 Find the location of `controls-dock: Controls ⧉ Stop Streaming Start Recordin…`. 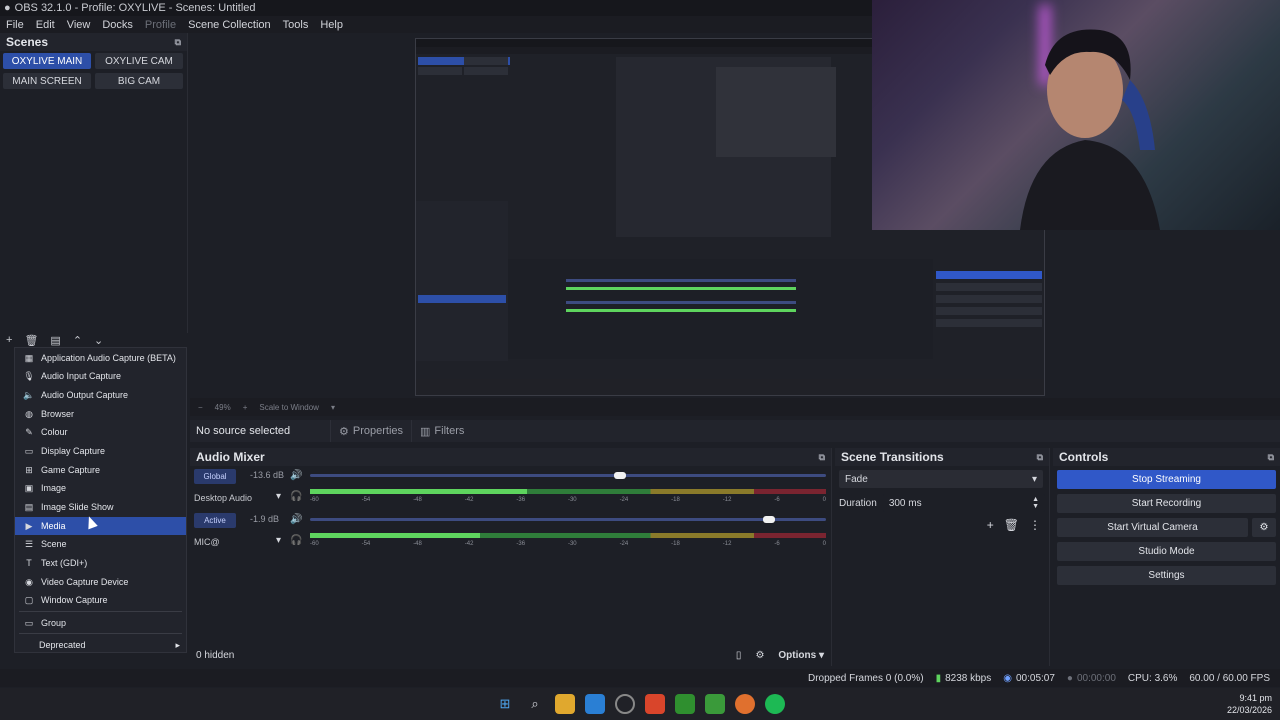

controls-dock: Controls ⧉ Stop Streaming Start Recordin… is located at coordinates (1166, 557).